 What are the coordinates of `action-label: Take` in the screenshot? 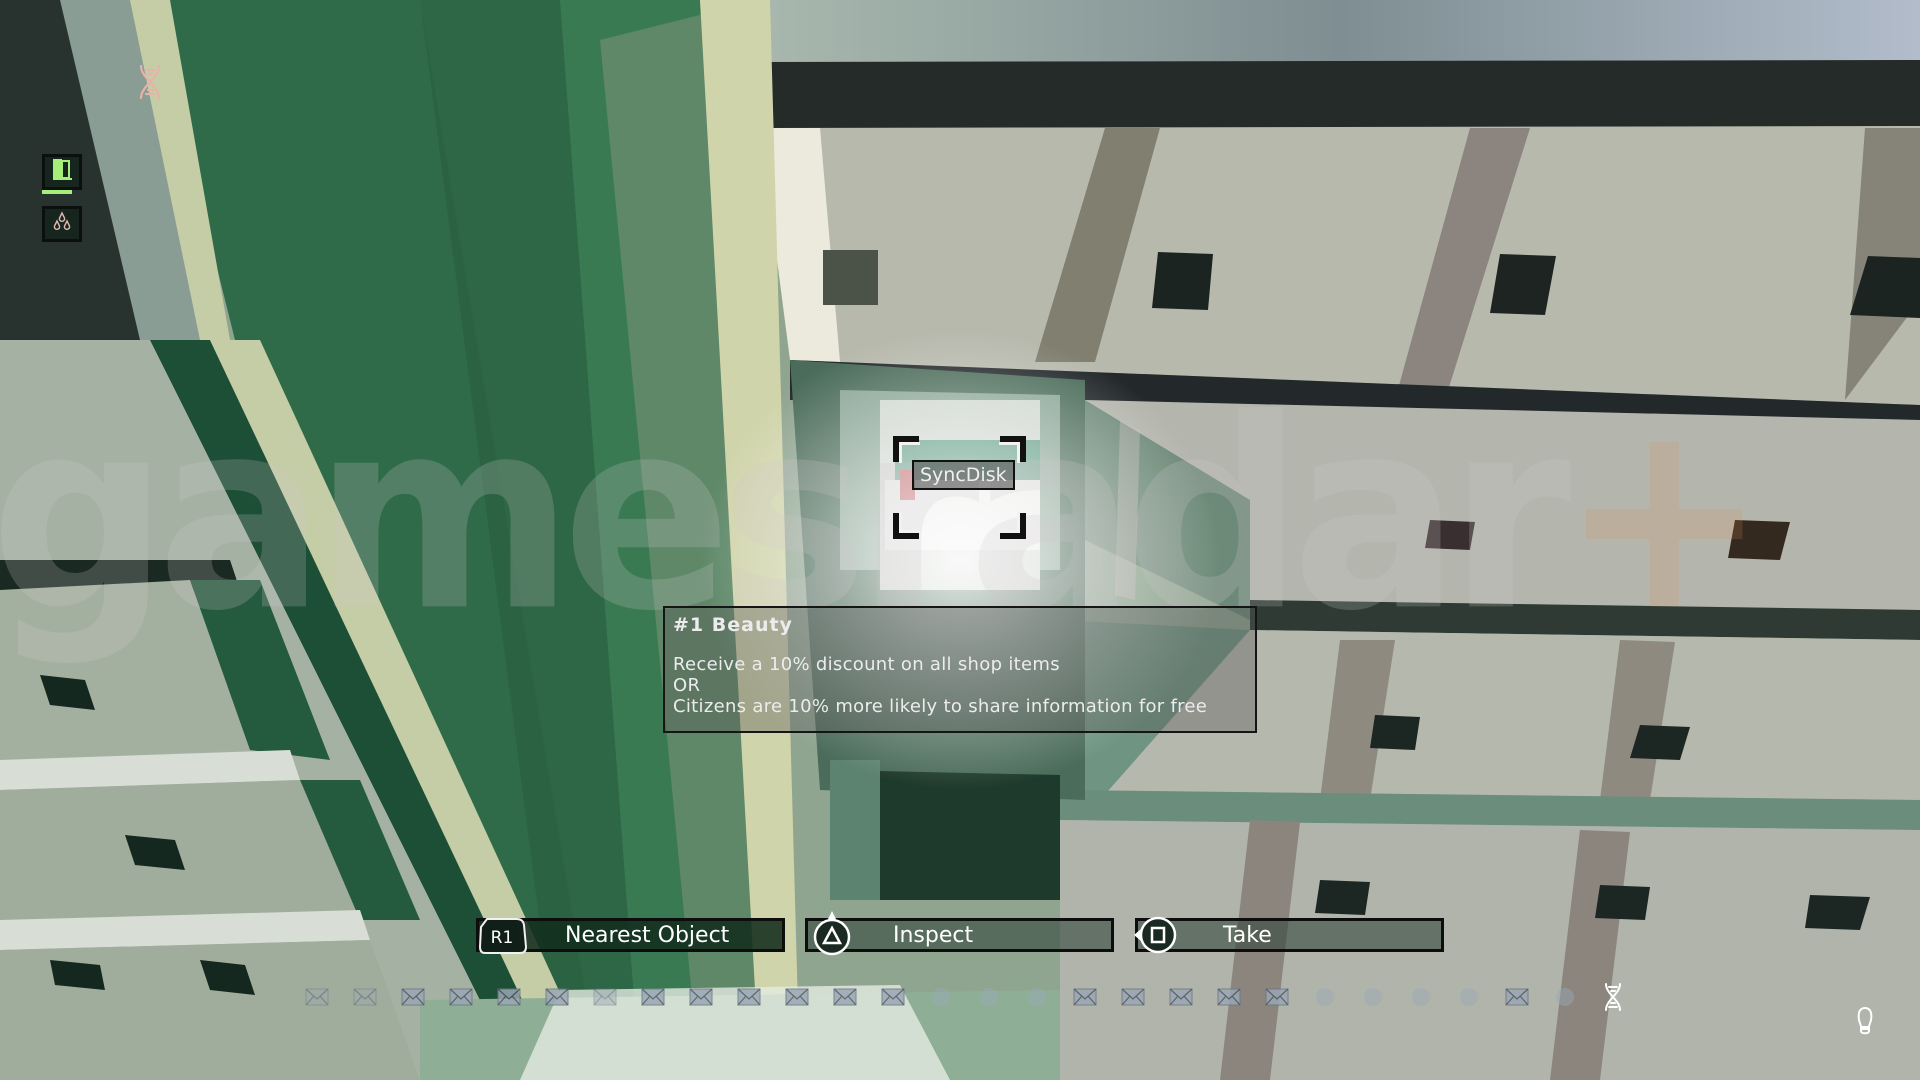 It's located at (1247, 935).